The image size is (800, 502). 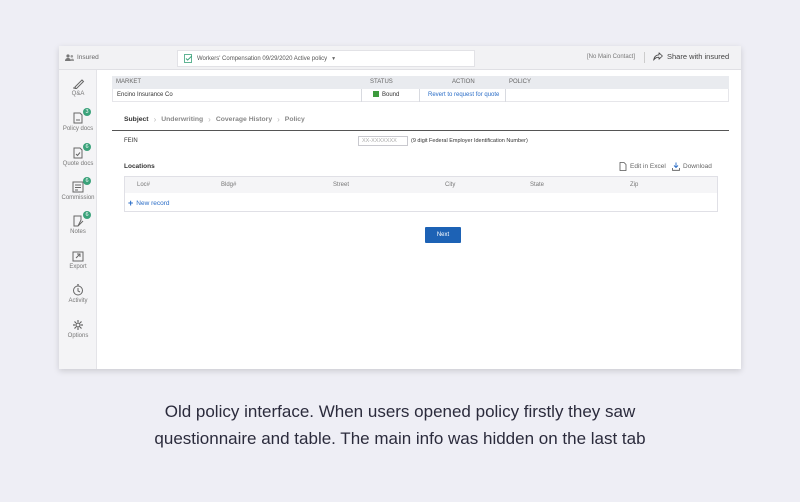 I want to click on insured-link: Insured, so click(x=82, y=57).